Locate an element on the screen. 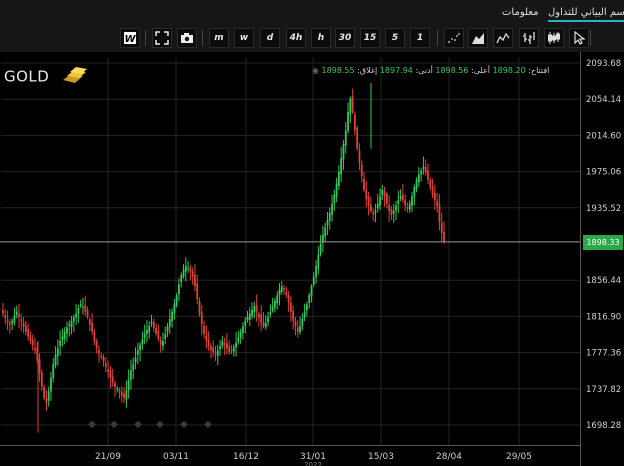 The height and width of the screenshot is (466, 624). timeframe-1-label: 1 is located at coordinates (420, 38).